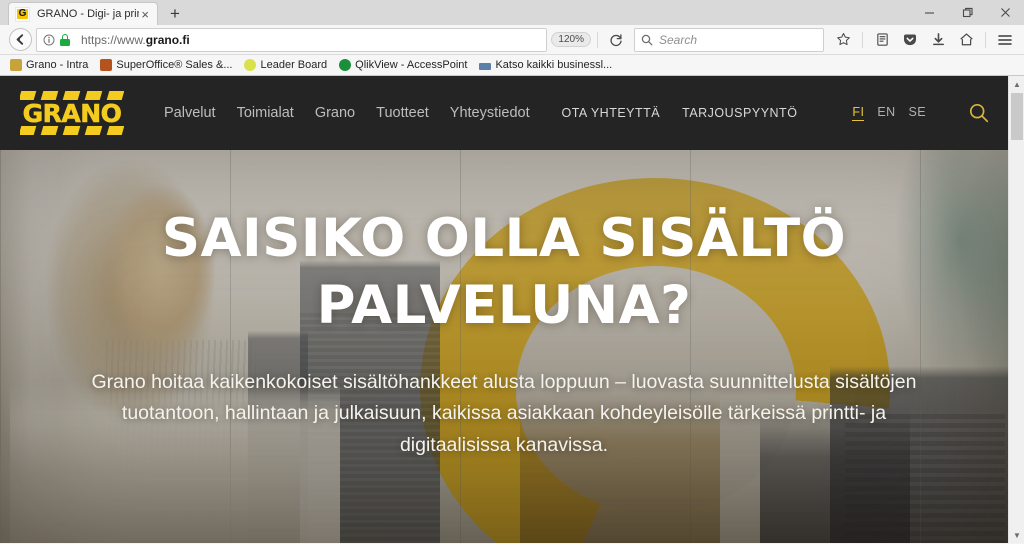 This screenshot has width=1024, height=544. I want to click on minimize-button, so click(929, 12).